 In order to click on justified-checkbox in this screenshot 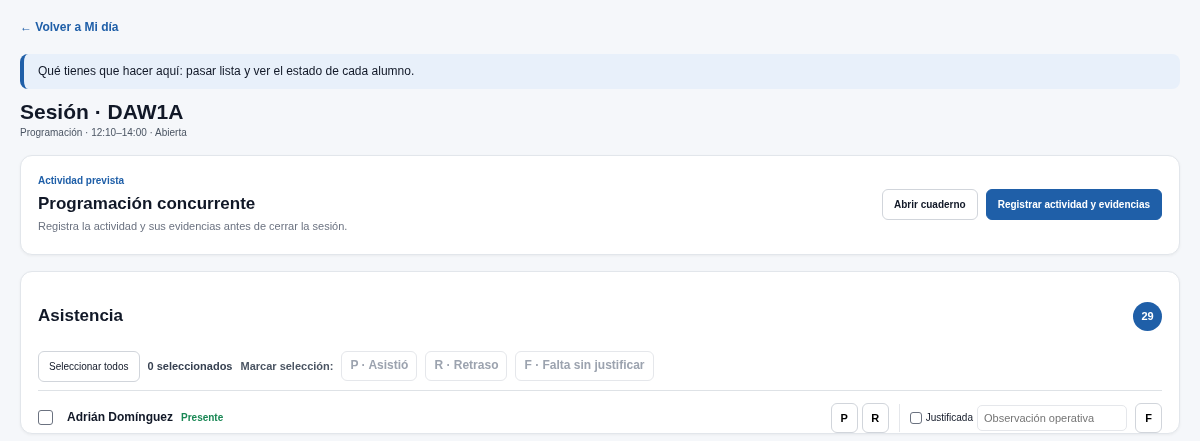, I will do `click(915, 417)`.